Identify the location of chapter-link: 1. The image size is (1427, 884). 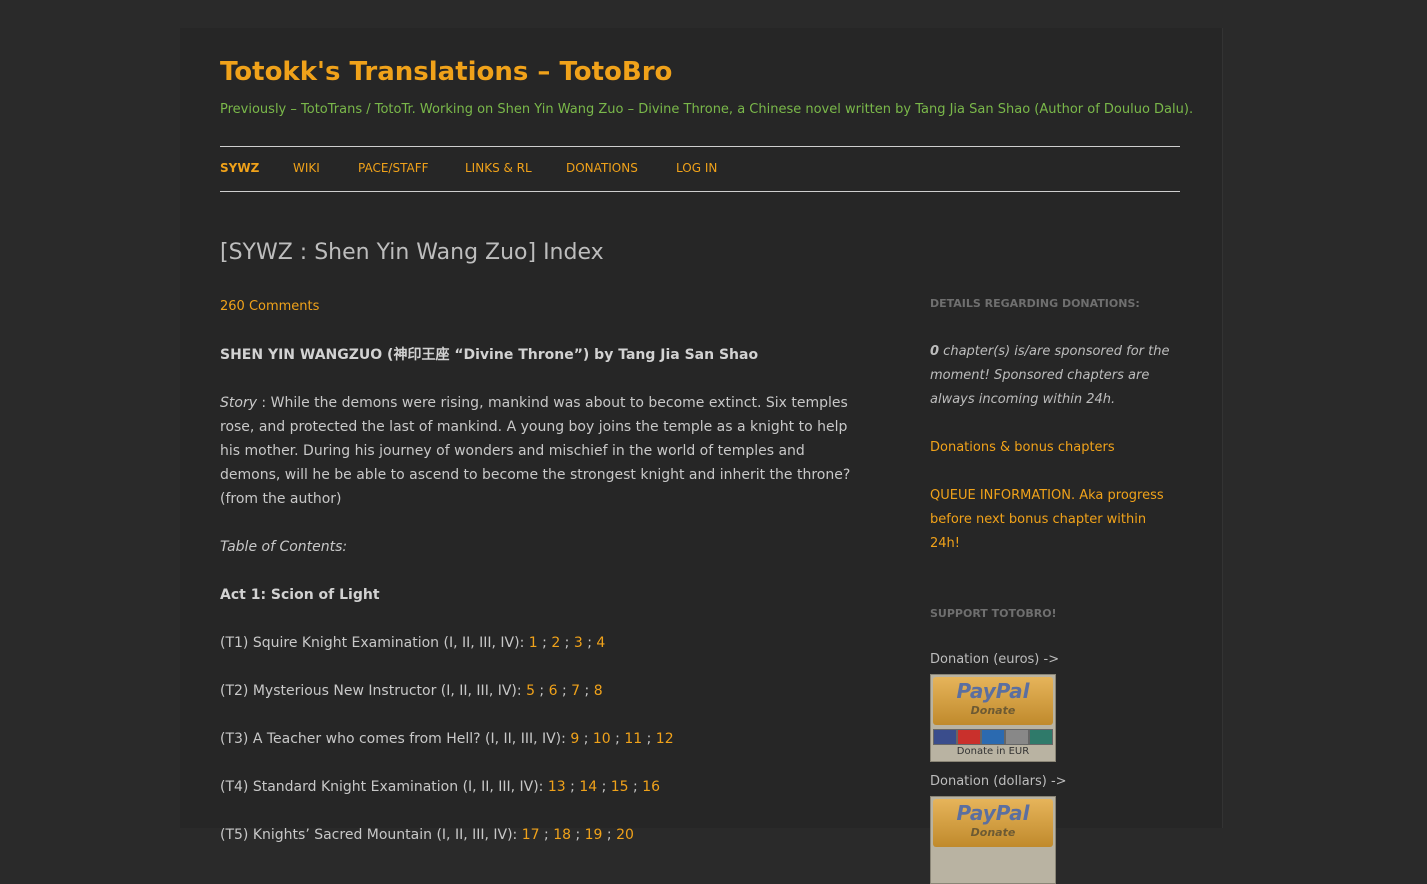
(533, 643).